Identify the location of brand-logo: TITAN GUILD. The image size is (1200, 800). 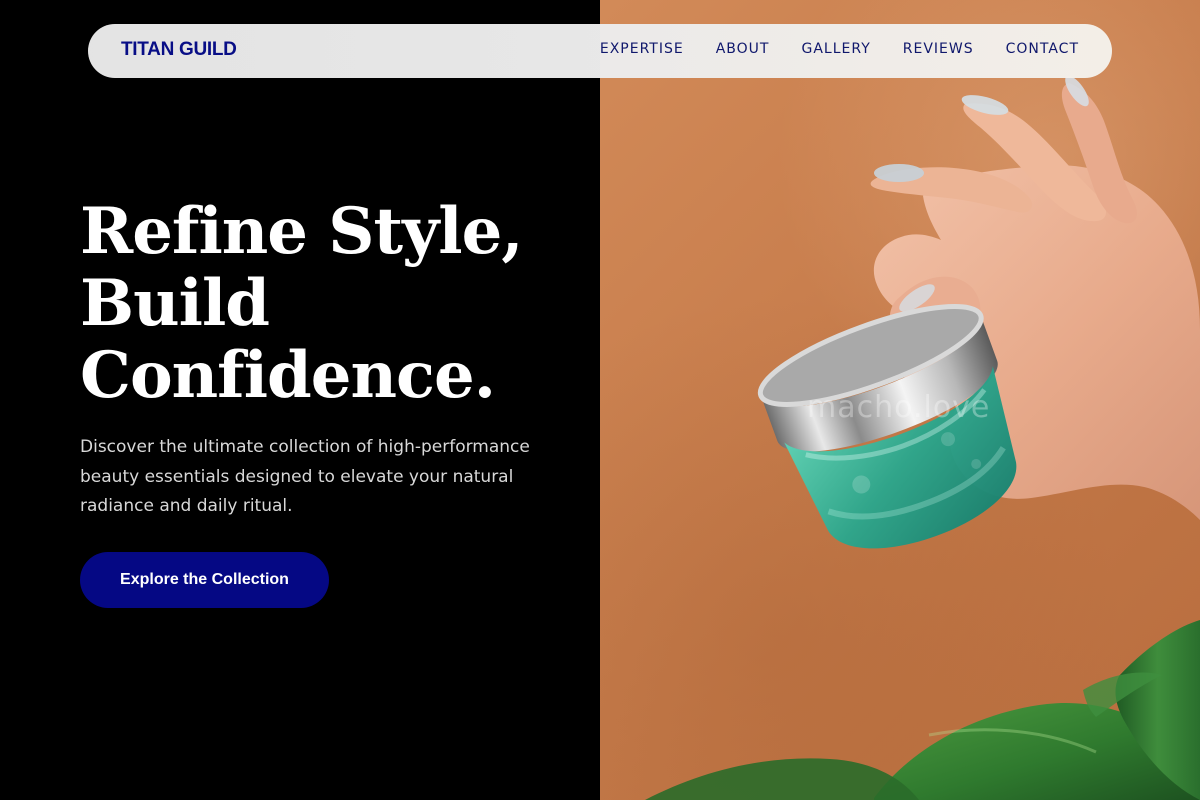
(179, 50).